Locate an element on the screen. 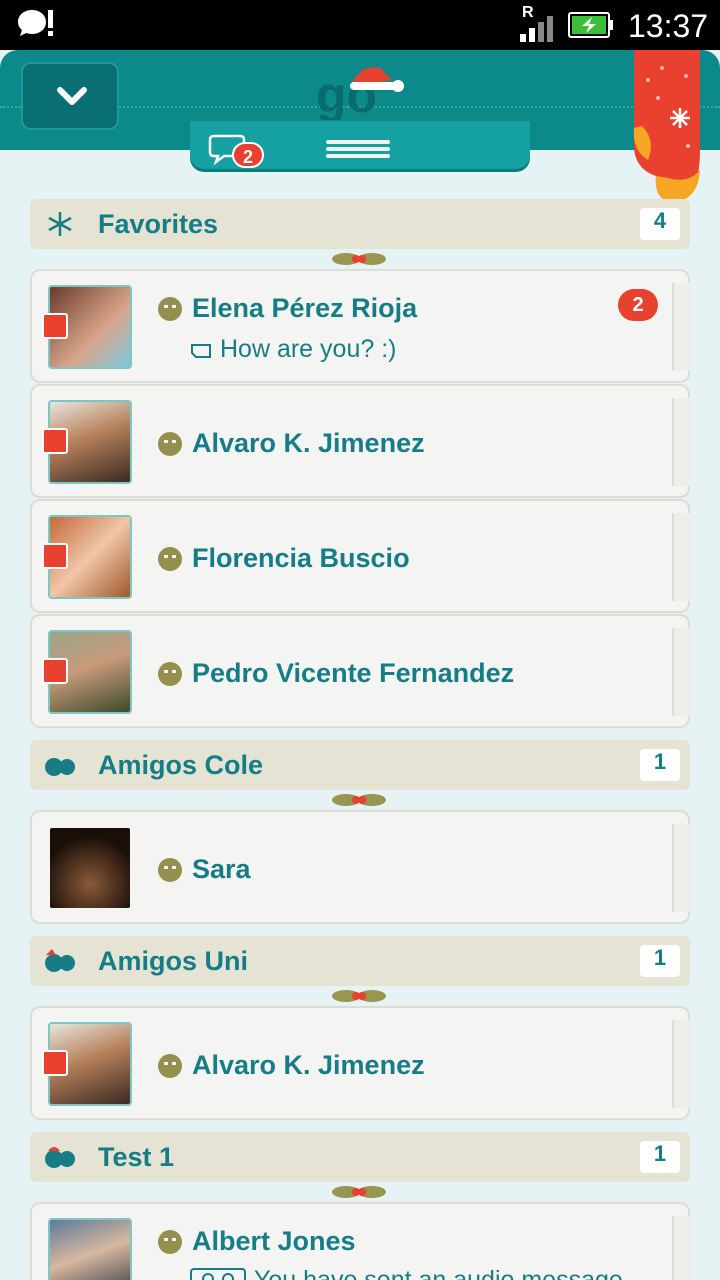 The width and height of the screenshot is (720, 1280). chat-unread-badge: 2 is located at coordinates (248, 155).